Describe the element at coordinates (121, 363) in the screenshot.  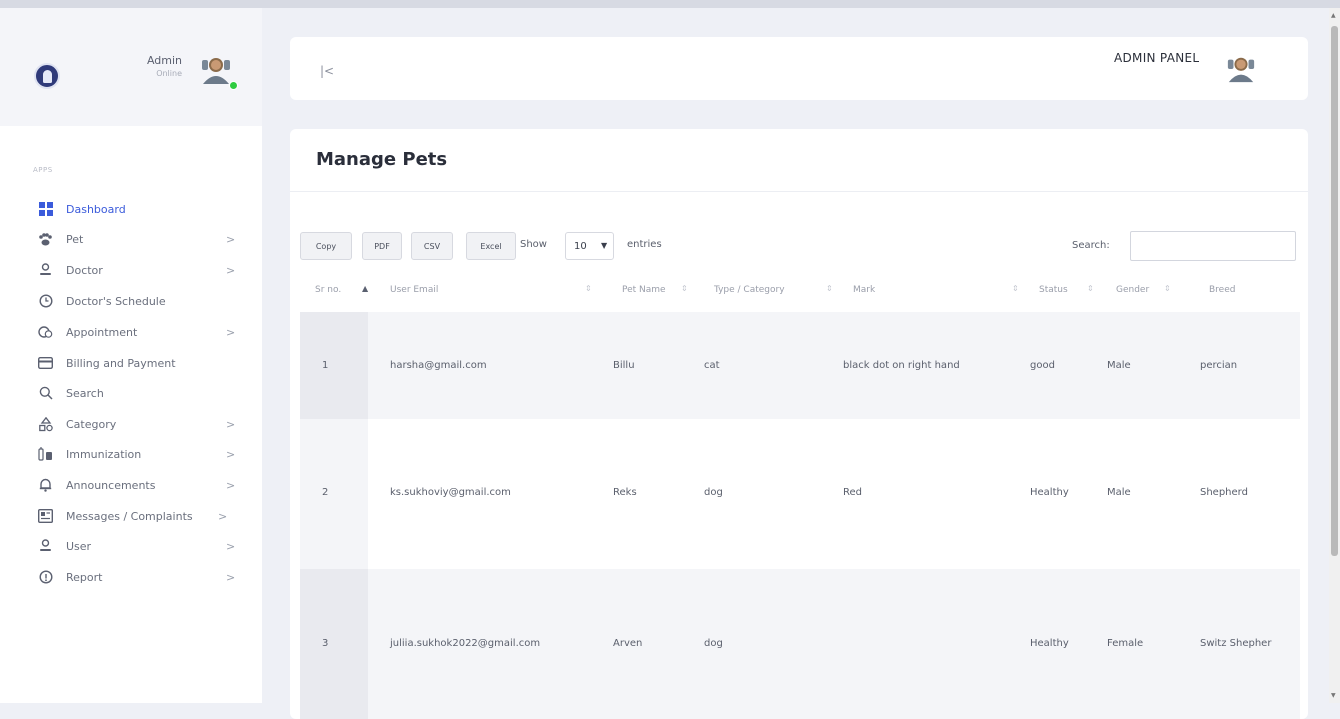
I see `sidebar-item-label: Billing and Payment` at that location.